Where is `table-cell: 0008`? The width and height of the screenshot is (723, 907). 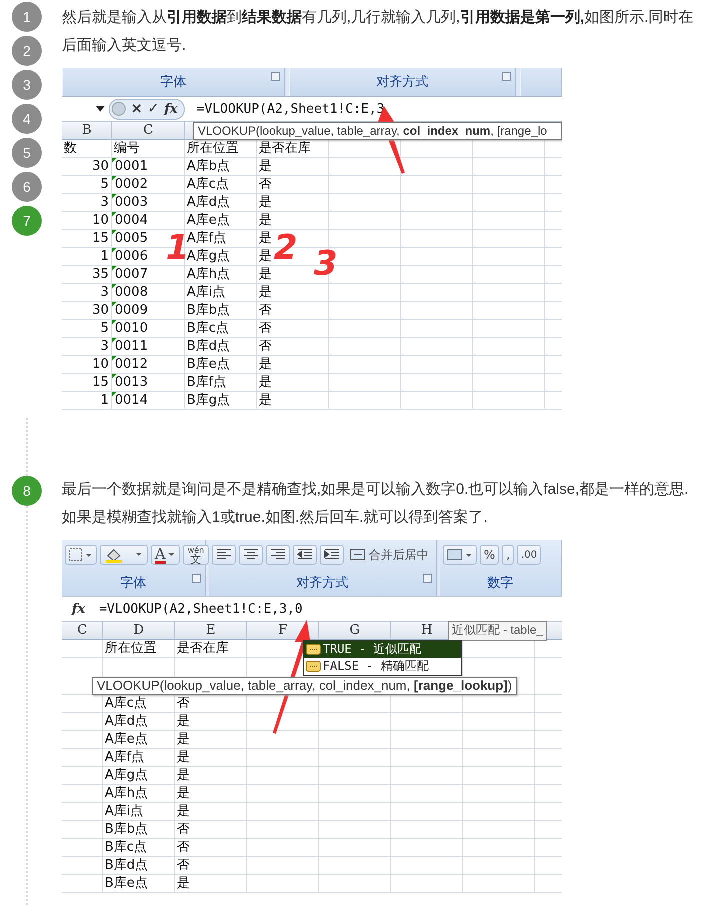 table-cell: 0008 is located at coordinates (131, 292).